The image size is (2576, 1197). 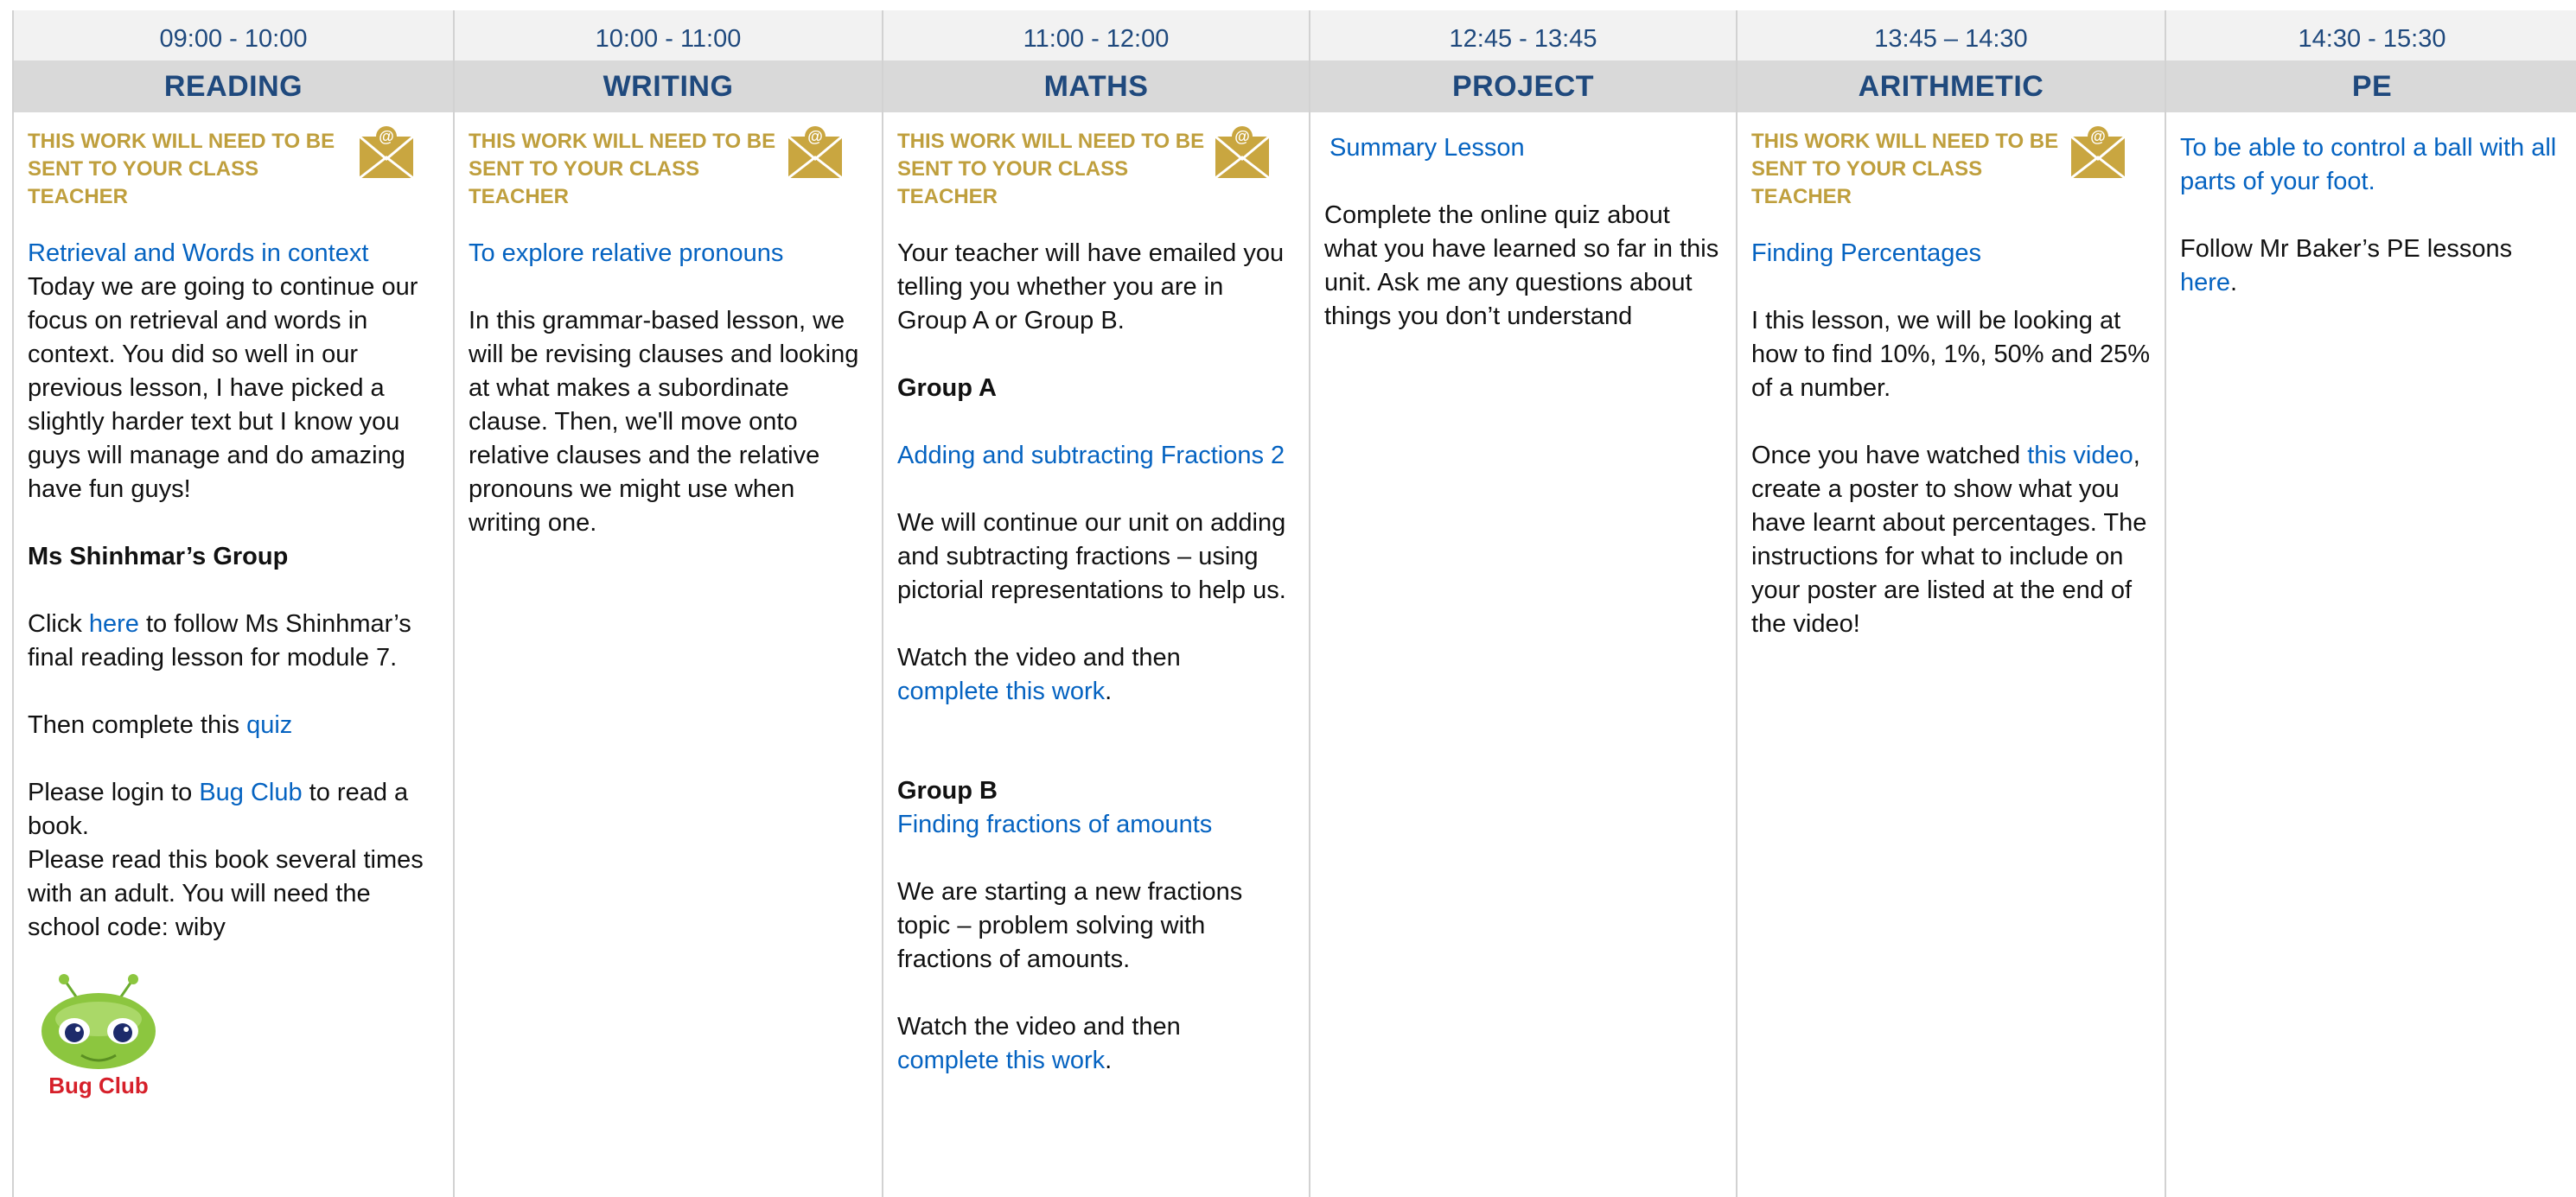 I want to click on time-slot: 11:00 - 12:00, so click(x=1096, y=35).